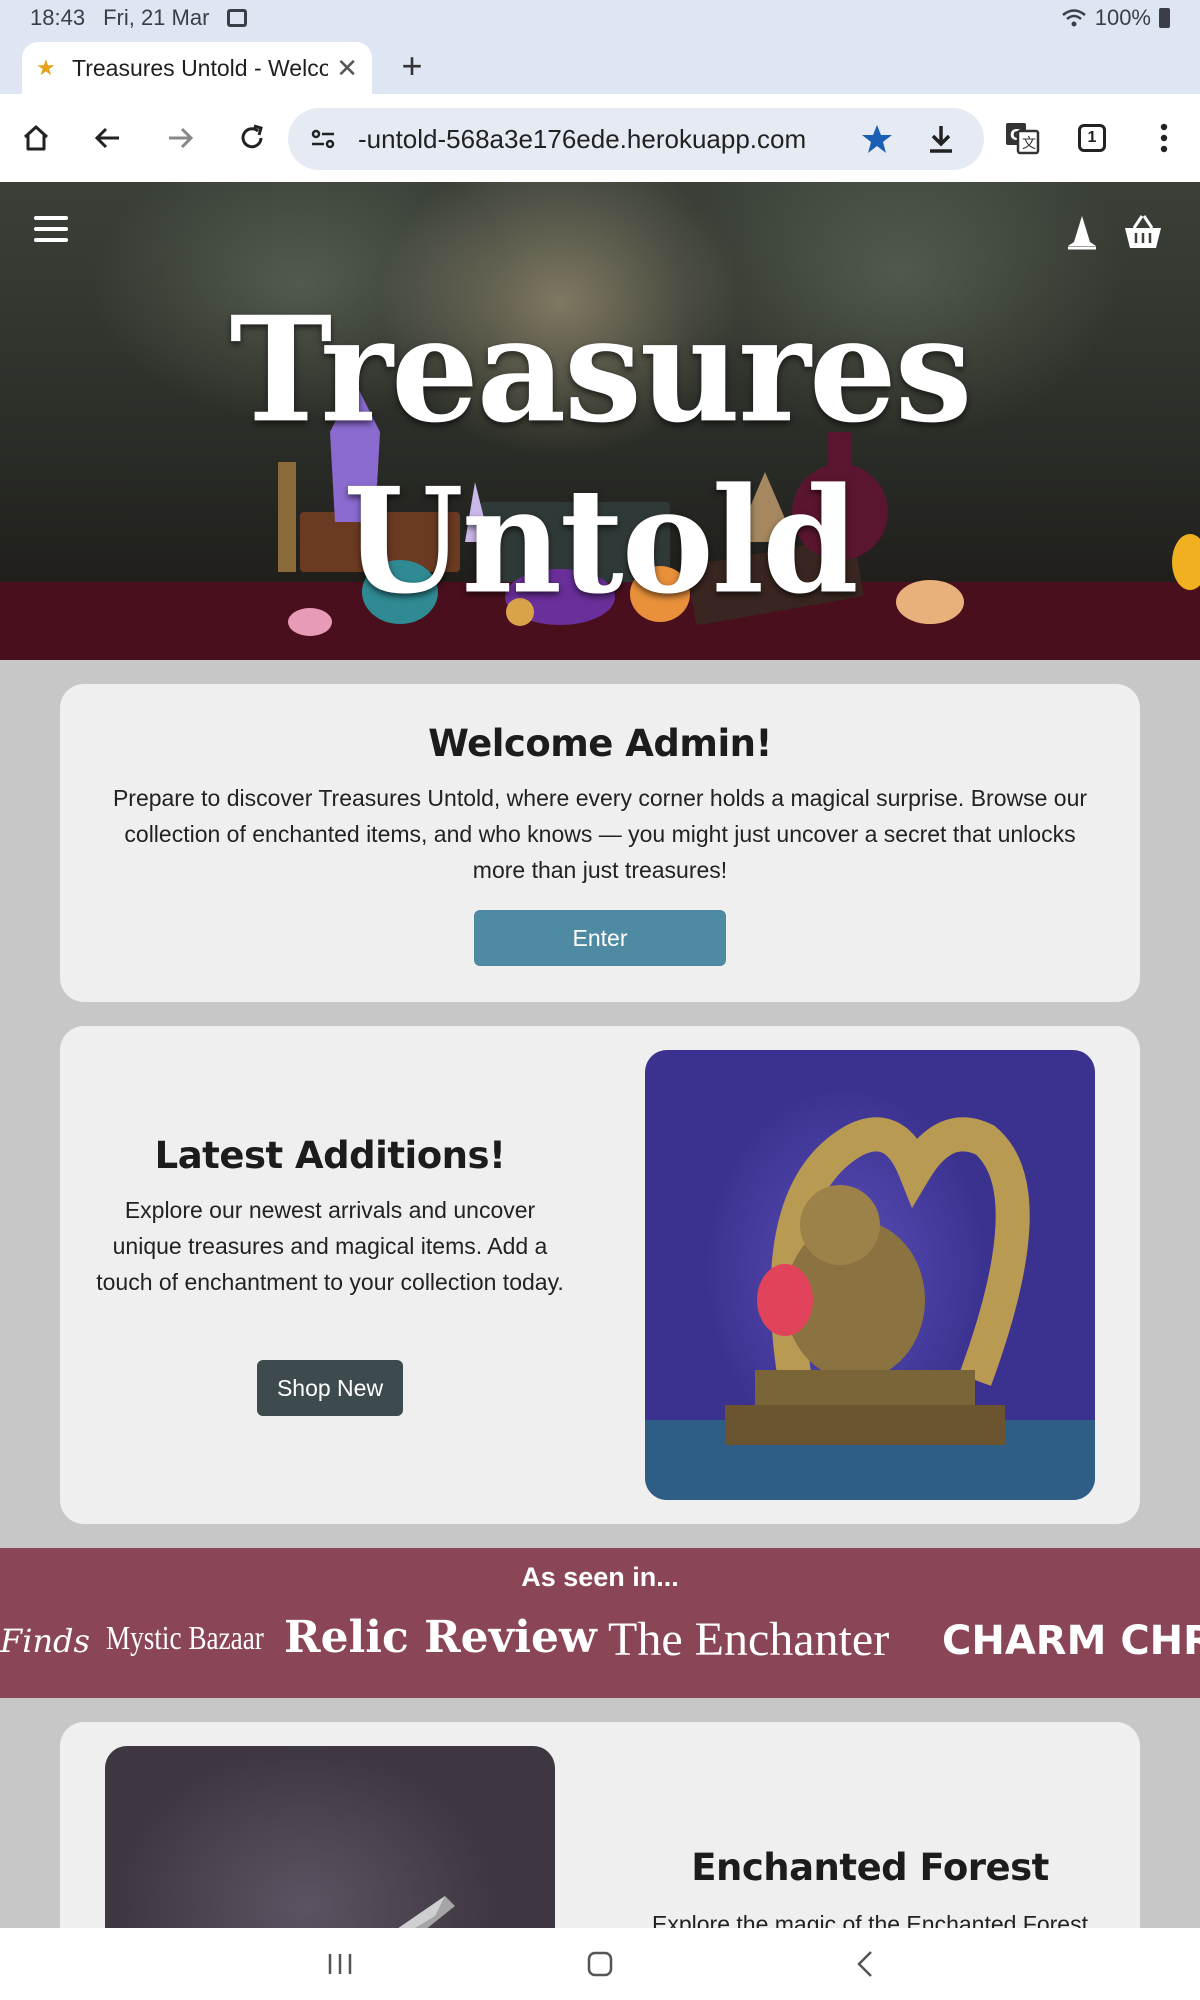 The width and height of the screenshot is (1200, 2000). I want to click on arrow-left-icon, so click(106, 138).